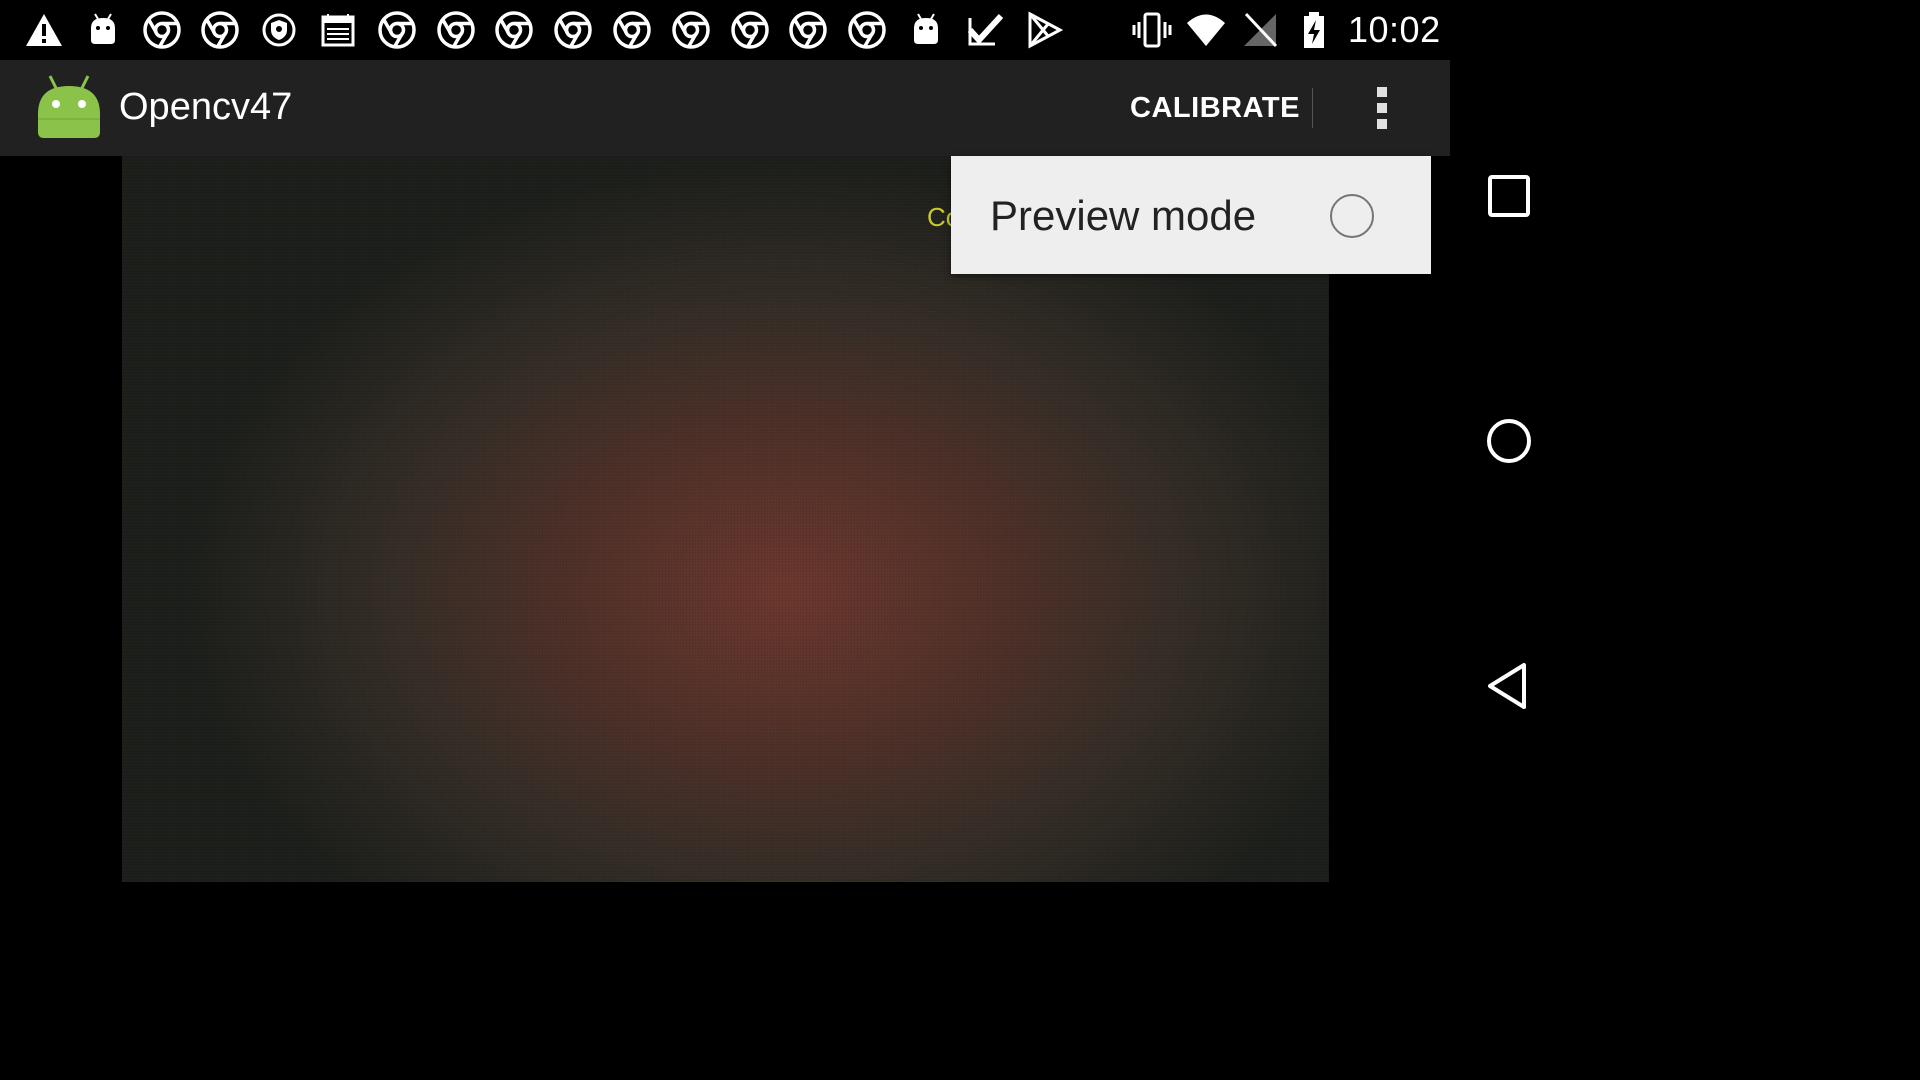 The height and width of the screenshot is (1080, 1920). I want to click on clock: 10:02, so click(1394, 29).